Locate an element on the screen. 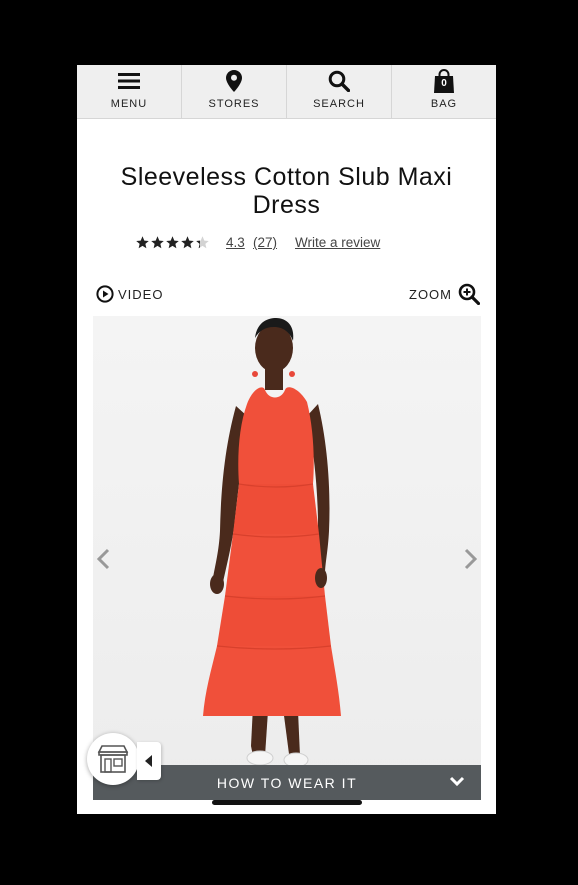  rating-value-link: 4.3 is located at coordinates (235, 242).